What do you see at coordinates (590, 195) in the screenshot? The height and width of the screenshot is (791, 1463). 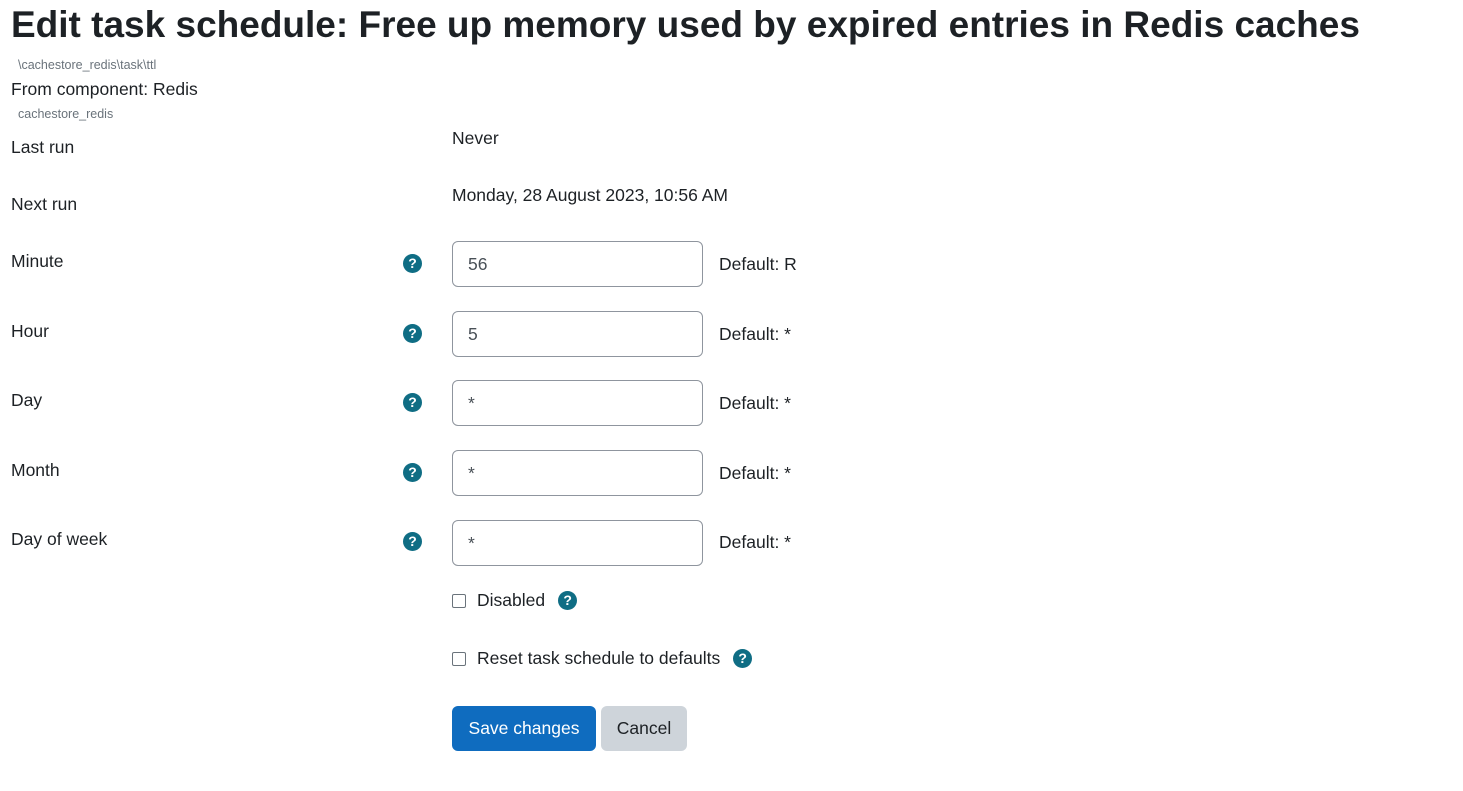 I see `next-run-value: Monday, 28 August 2023, 10:56 AM` at bounding box center [590, 195].